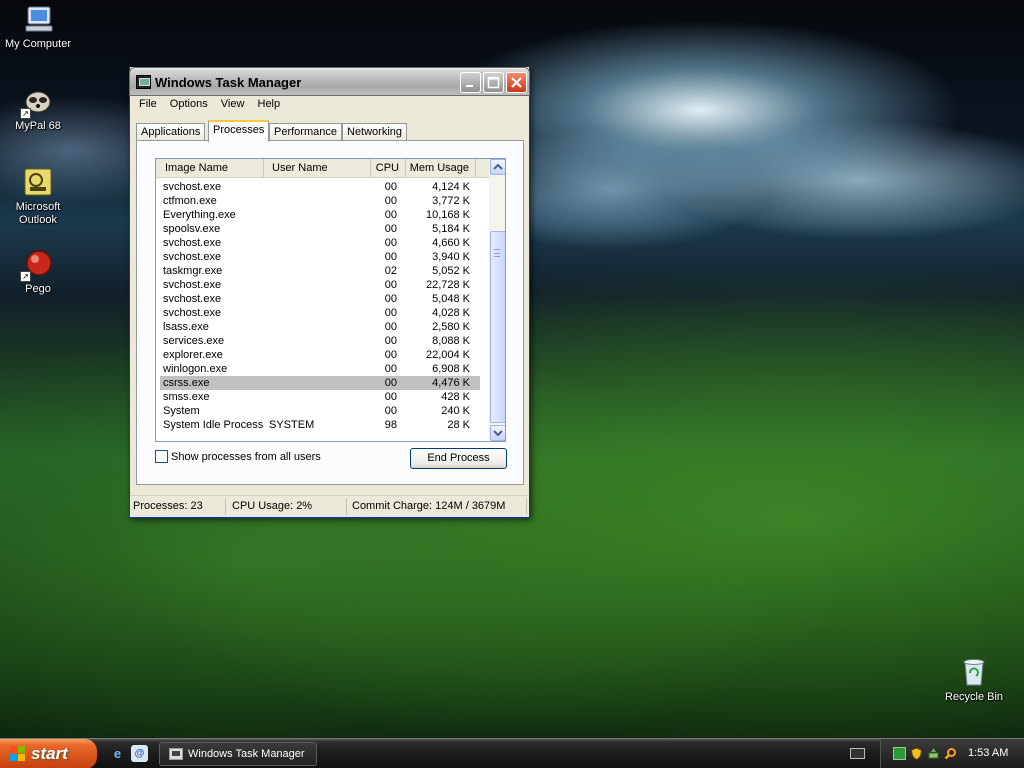 The width and height of the screenshot is (1024, 768). I want to click on menu-help: Help, so click(269, 104).